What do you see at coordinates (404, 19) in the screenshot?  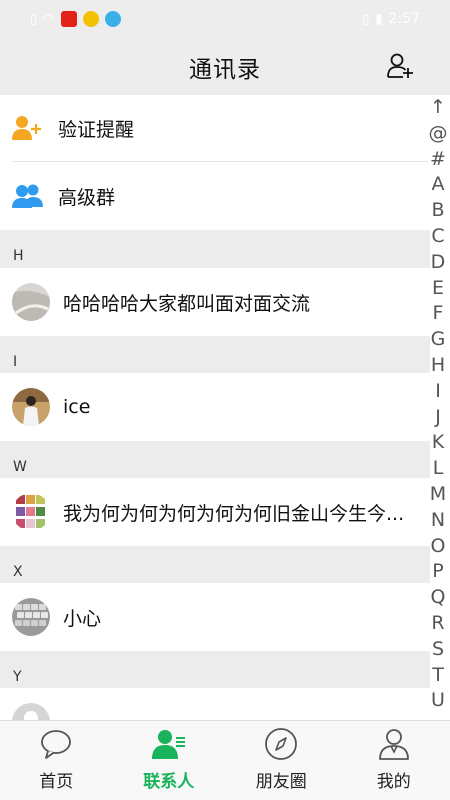 I see `status-time: 2:57` at bounding box center [404, 19].